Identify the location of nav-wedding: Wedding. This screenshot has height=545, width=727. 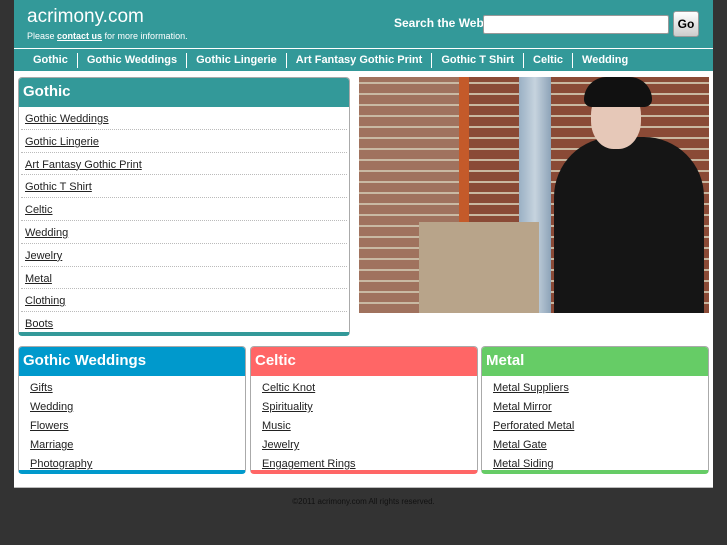
(604, 60).